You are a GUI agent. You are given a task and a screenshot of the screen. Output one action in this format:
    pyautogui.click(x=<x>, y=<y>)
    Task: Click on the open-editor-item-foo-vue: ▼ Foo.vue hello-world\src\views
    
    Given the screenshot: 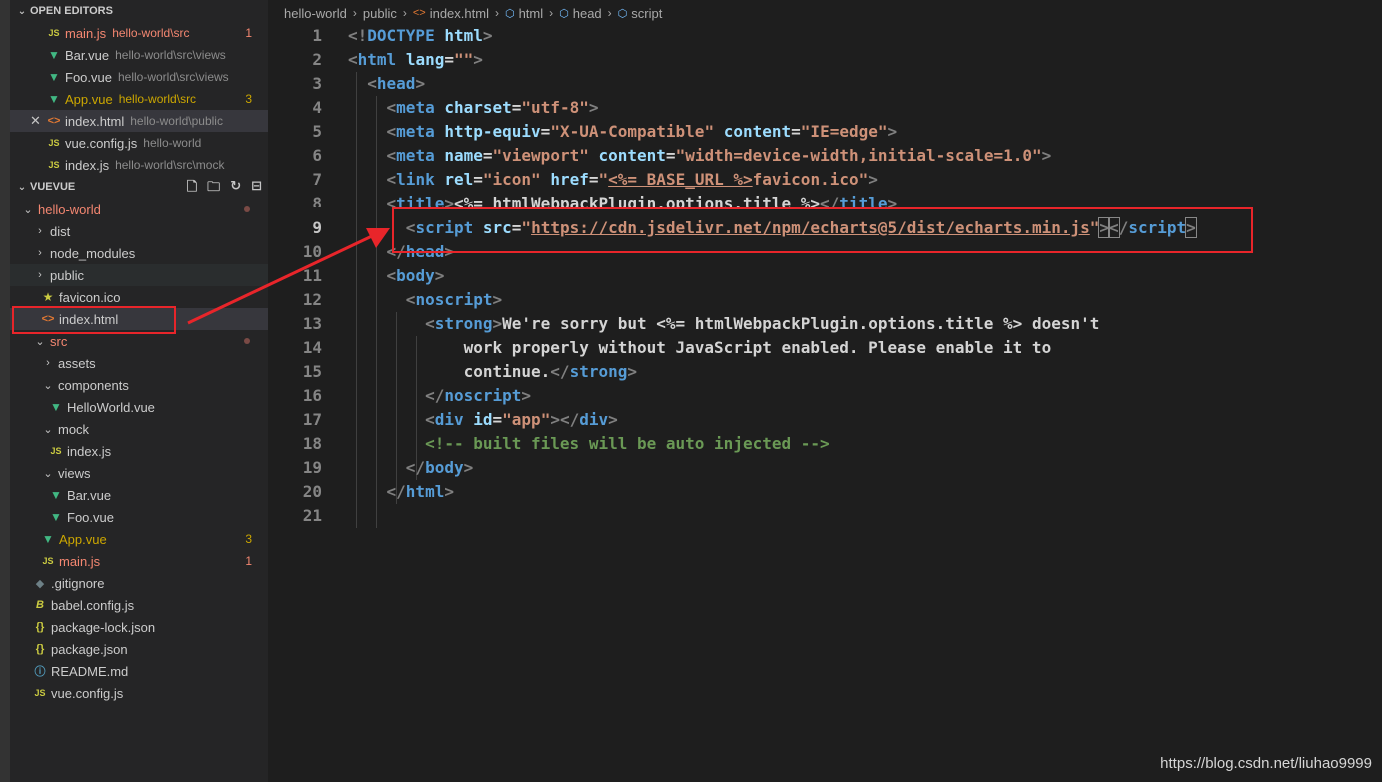 What is the action you would take?
    pyautogui.click(x=139, y=77)
    